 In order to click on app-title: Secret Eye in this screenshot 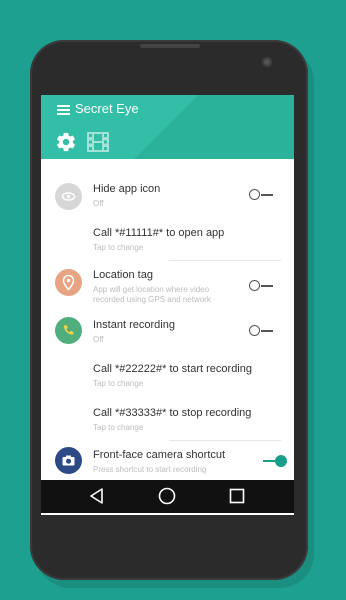, I will do `click(107, 108)`.